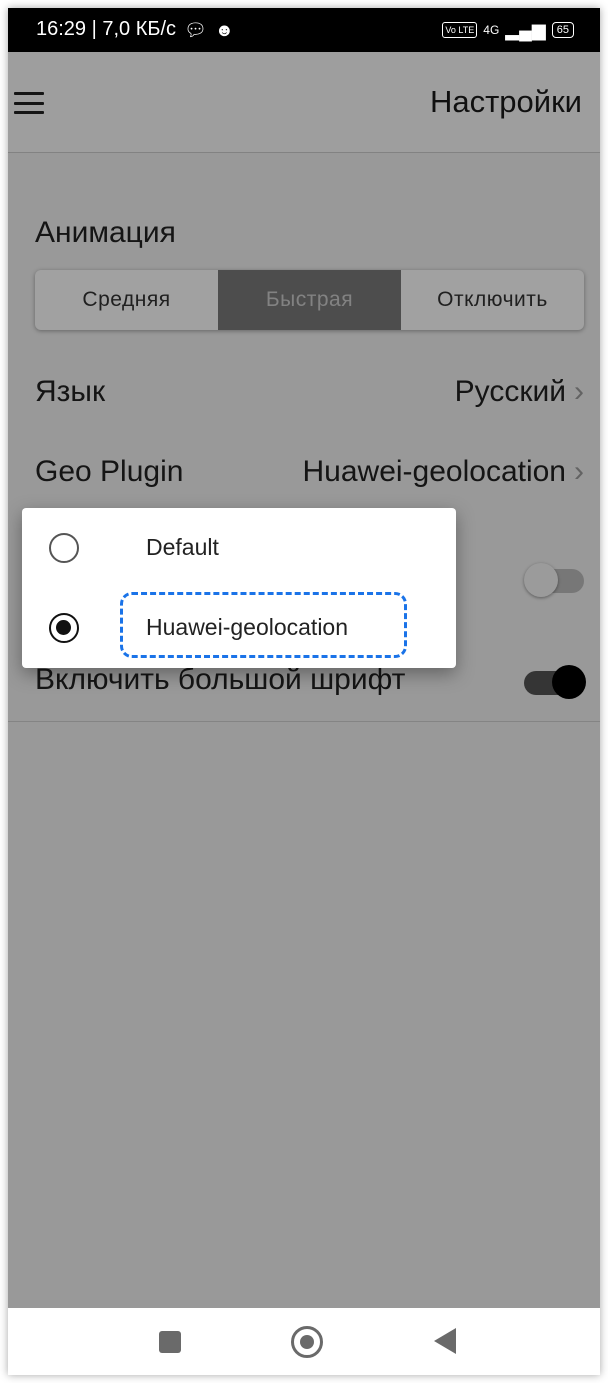 The image size is (608, 1383). What do you see at coordinates (491, 30) in the screenshot?
I see `network-type: 4G` at bounding box center [491, 30].